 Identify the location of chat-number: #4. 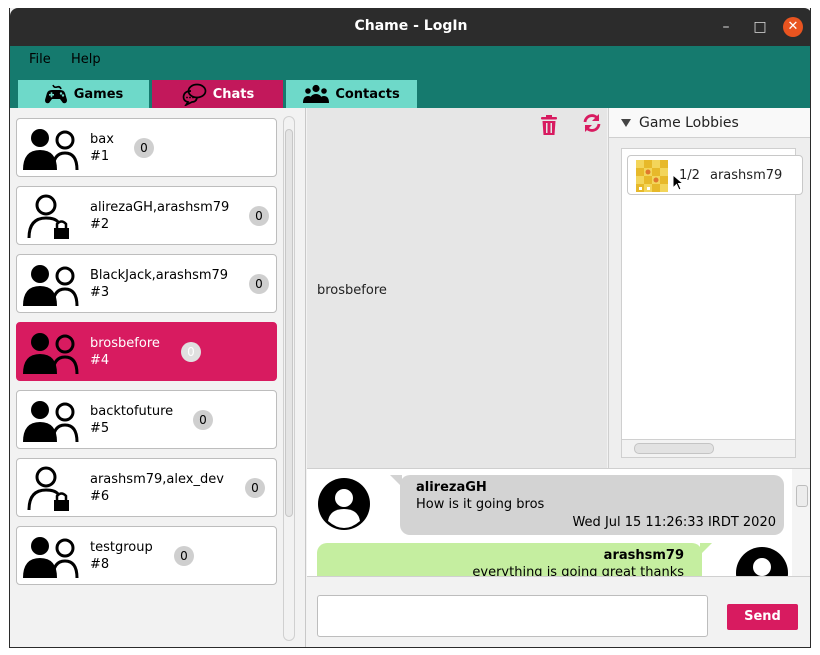
(100, 360).